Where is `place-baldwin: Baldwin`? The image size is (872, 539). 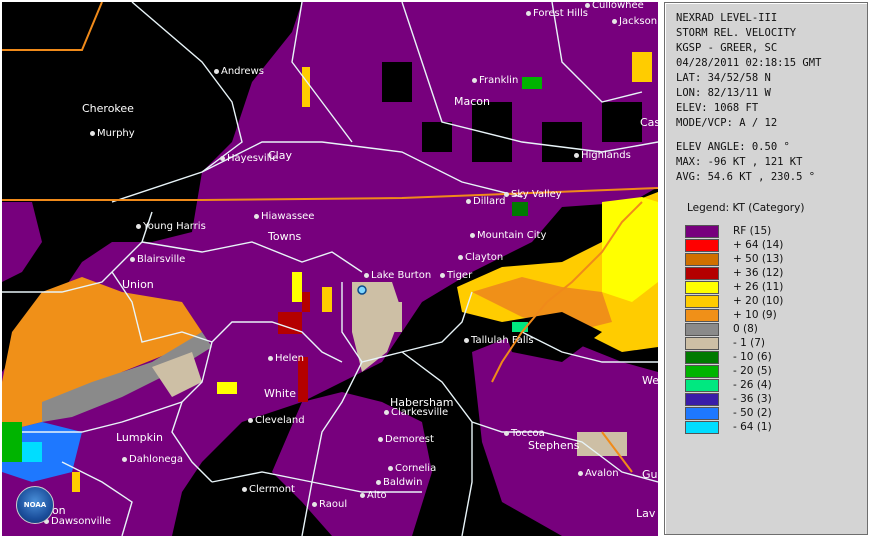
place-baldwin: Baldwin is located at coordinates (399, 482).